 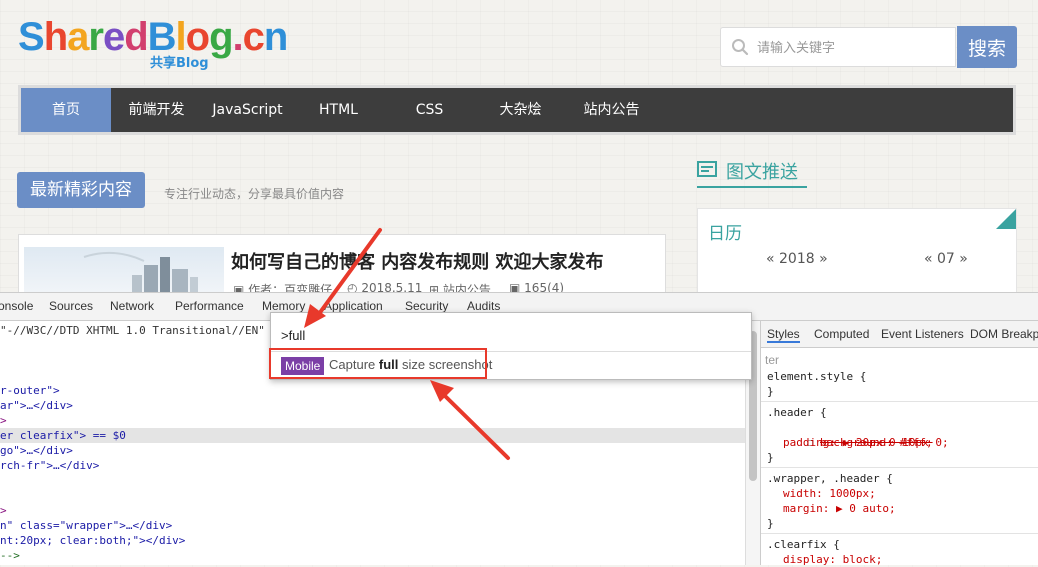 I want to click on declaration-text: margin: ▶ 0 auto;, so click(x=839, y=508).